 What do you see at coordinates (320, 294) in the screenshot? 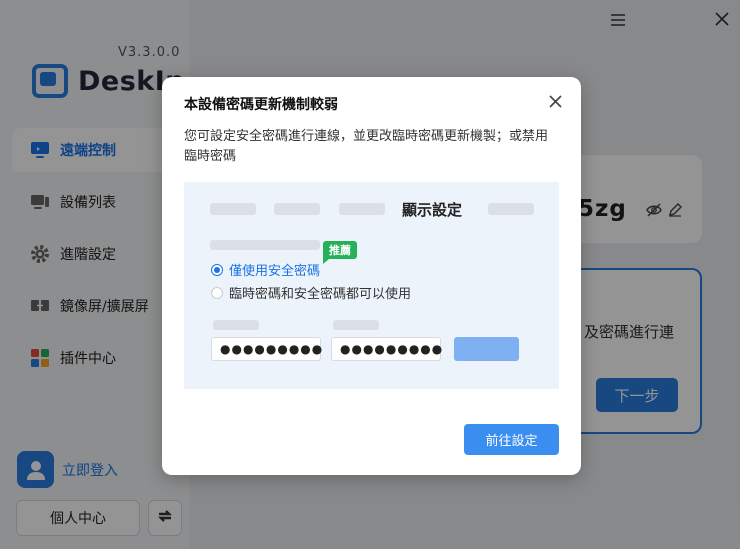
I see `option-label: 臨時密碼和安全密碼都可以使用` at bounding box center [320, 294].